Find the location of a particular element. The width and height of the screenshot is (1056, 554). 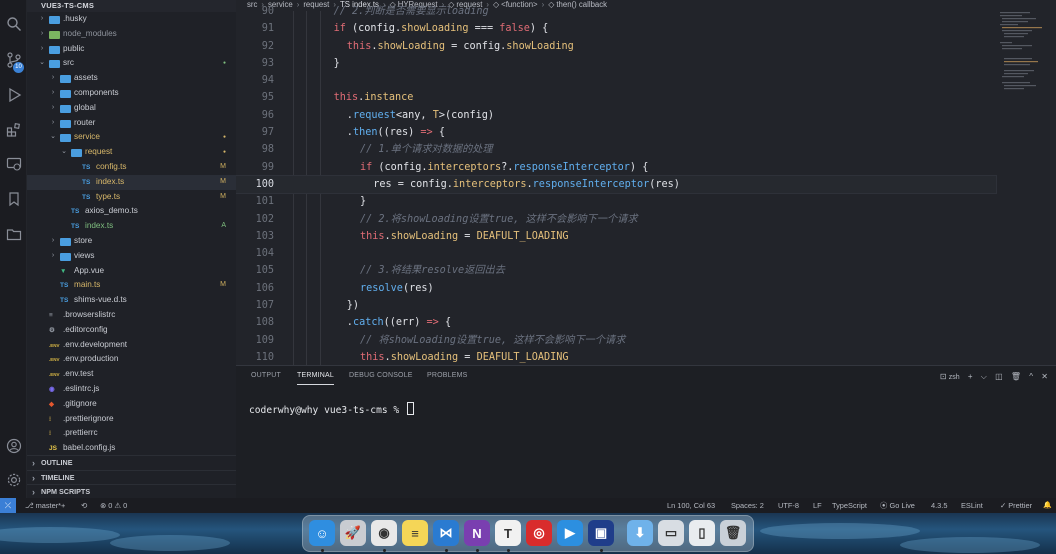

code-line: 92 this.showLoading = config.showLoading is located at coordinates (616, 46).